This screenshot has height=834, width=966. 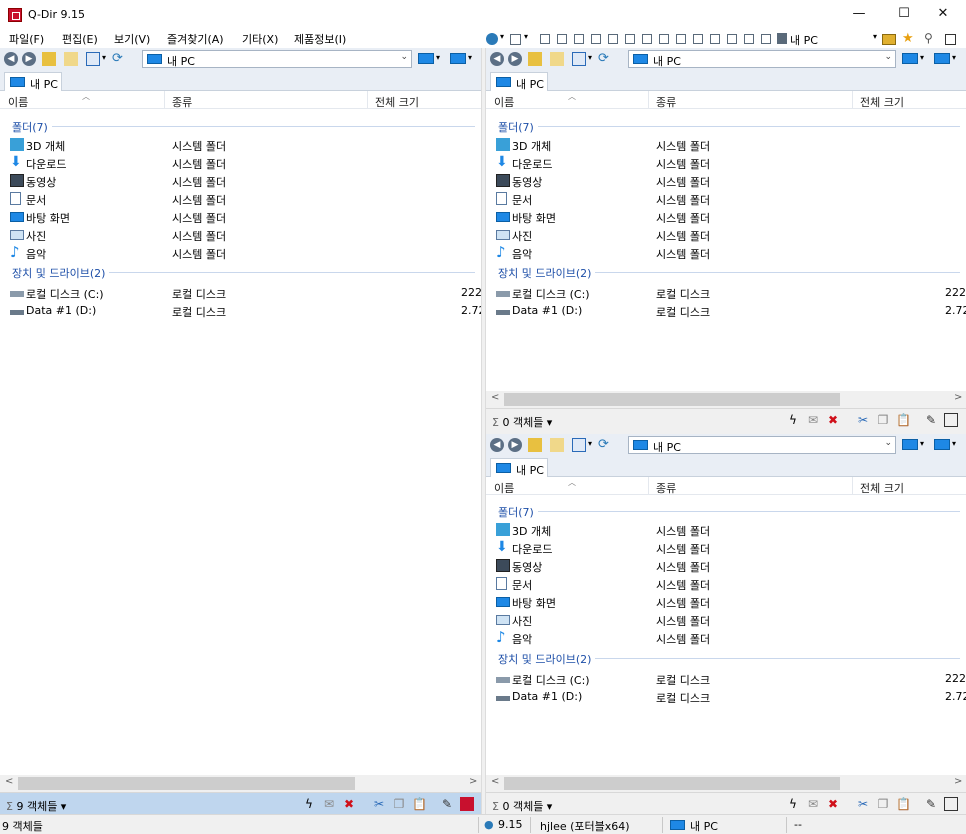 What do you see at coordinates (664, 39) in the screenshot?
I see `layout-8-icon` at bounding box center [664, 39].